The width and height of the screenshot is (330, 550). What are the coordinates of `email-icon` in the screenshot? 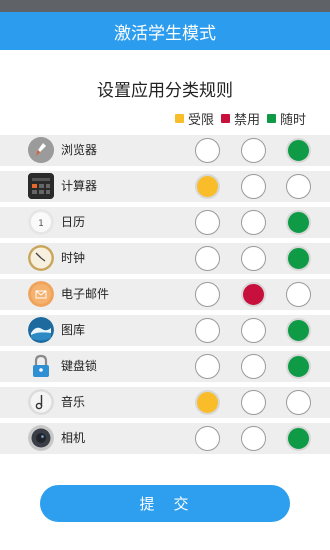 It's located at (41, 294).